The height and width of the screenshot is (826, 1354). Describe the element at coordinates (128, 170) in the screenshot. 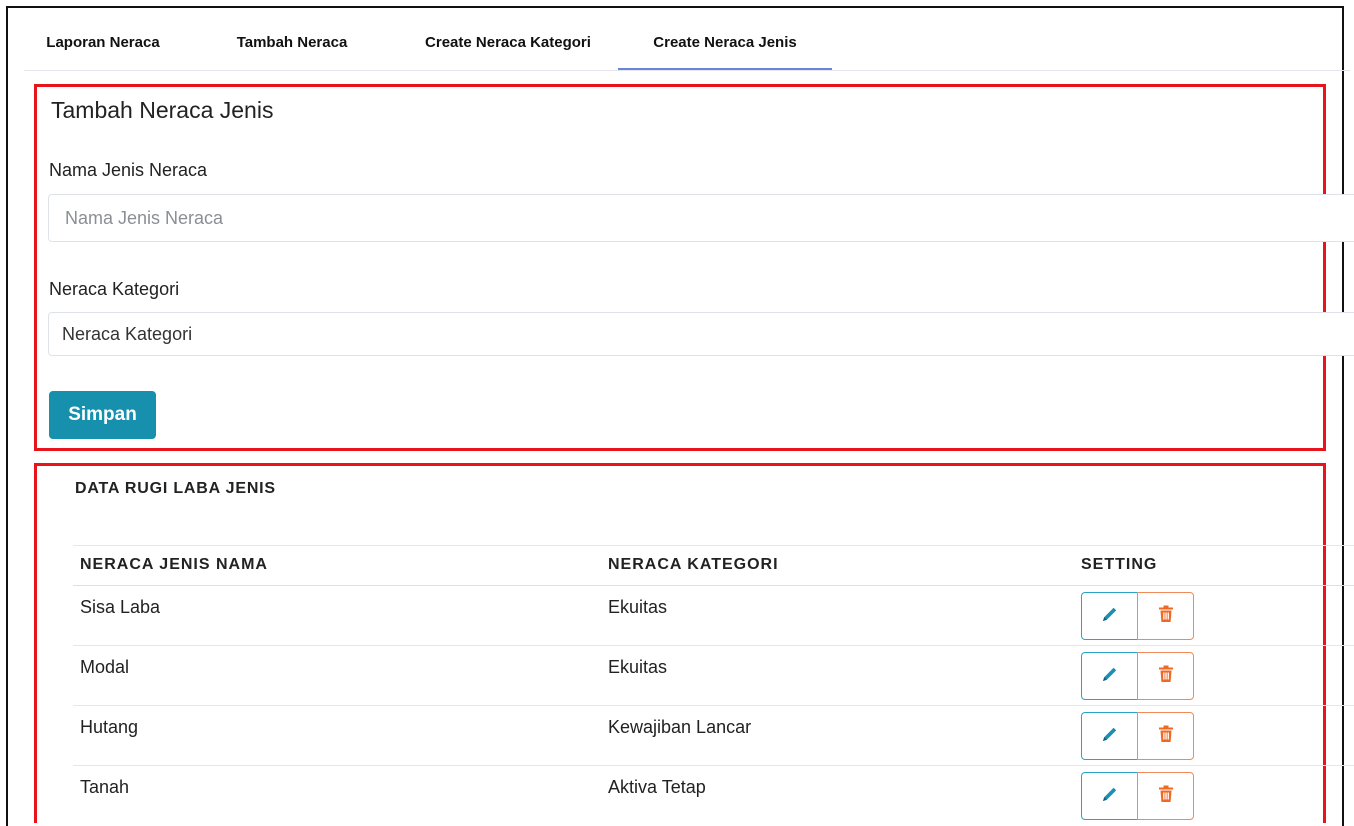

I see `name-field-label: Nama Jenis Neraca` at that location.